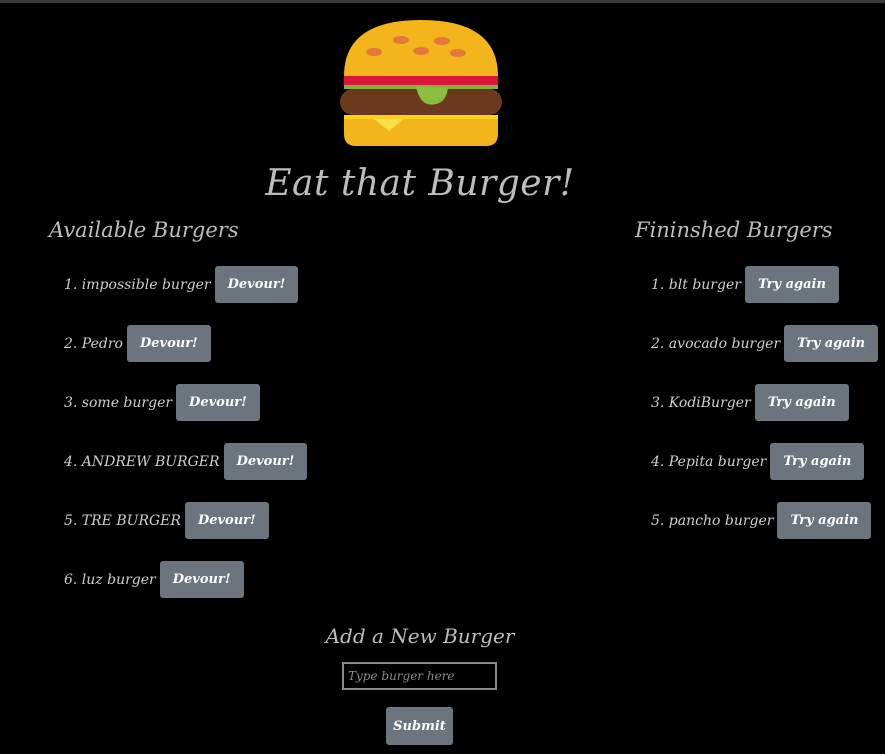 The image size is (885, 754). Describe the element at coordinates (734, 230) in the screenshot. I see `finished-burgers-heading: Fininshed Burgers` at that location.